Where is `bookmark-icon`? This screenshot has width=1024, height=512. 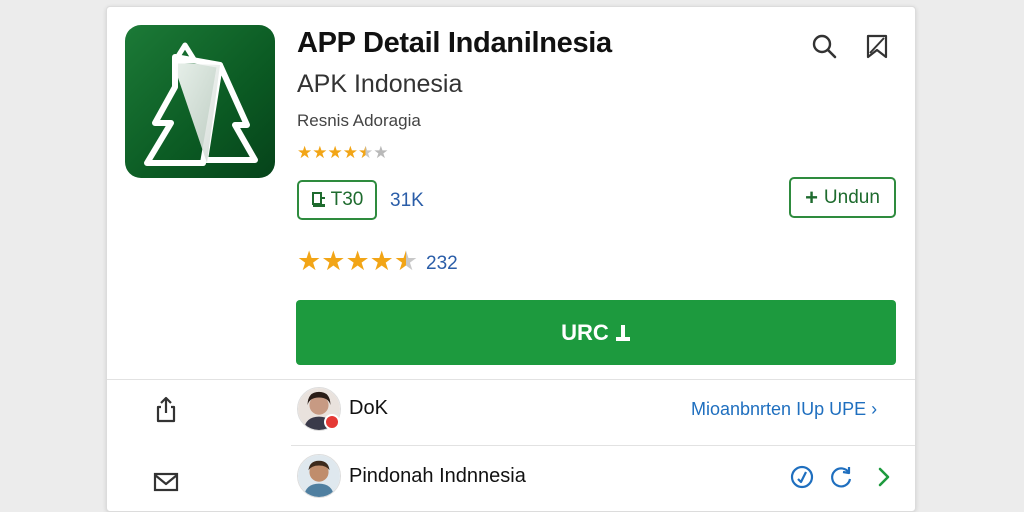
bookmark-icon is located at coordinates (877, 46).